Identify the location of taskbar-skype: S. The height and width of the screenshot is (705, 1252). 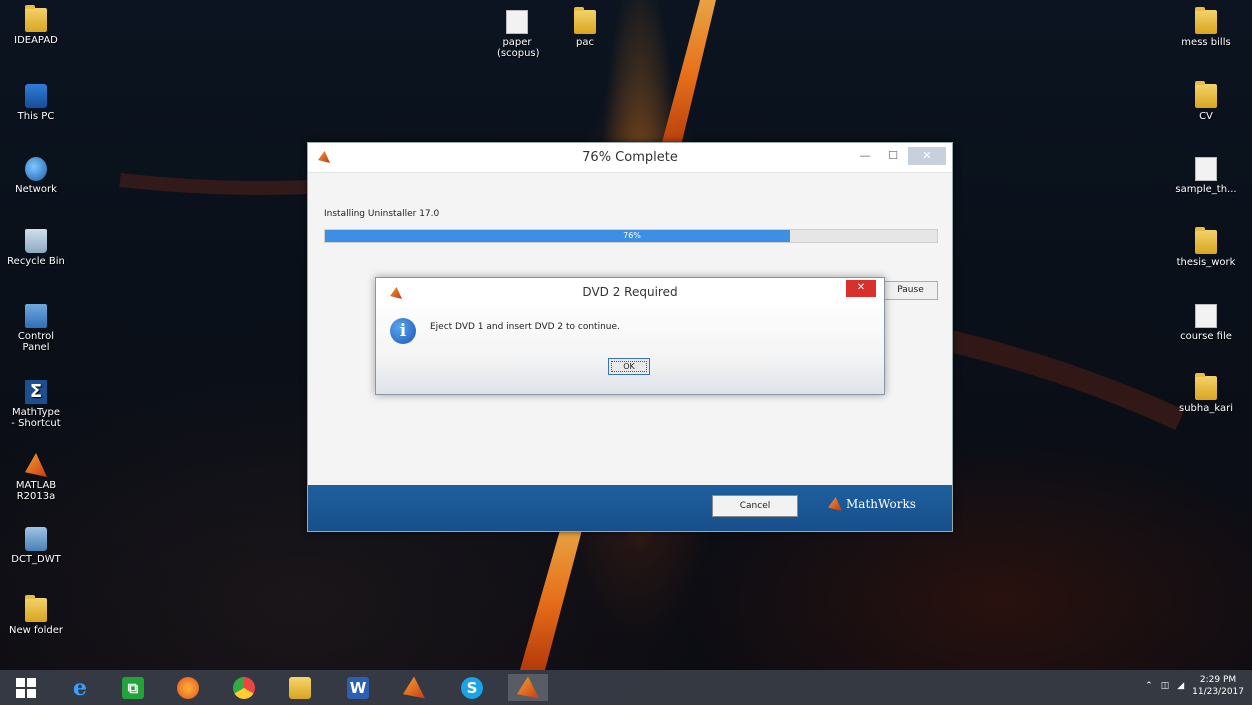
(472, 687).